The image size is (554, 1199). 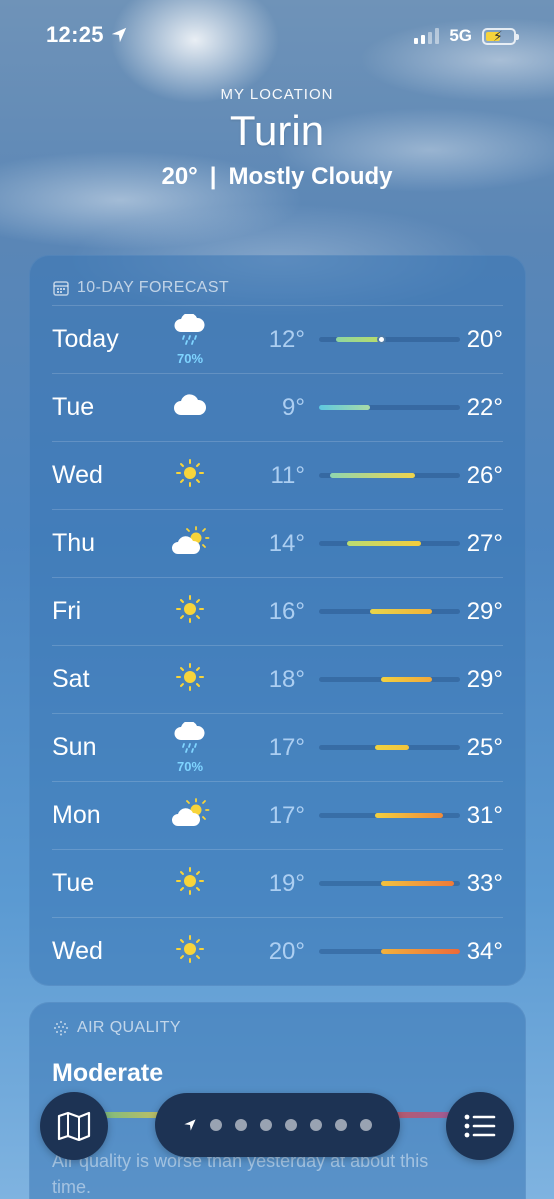 I want to click on air-quality-icon, so click(x=61, y=1028).